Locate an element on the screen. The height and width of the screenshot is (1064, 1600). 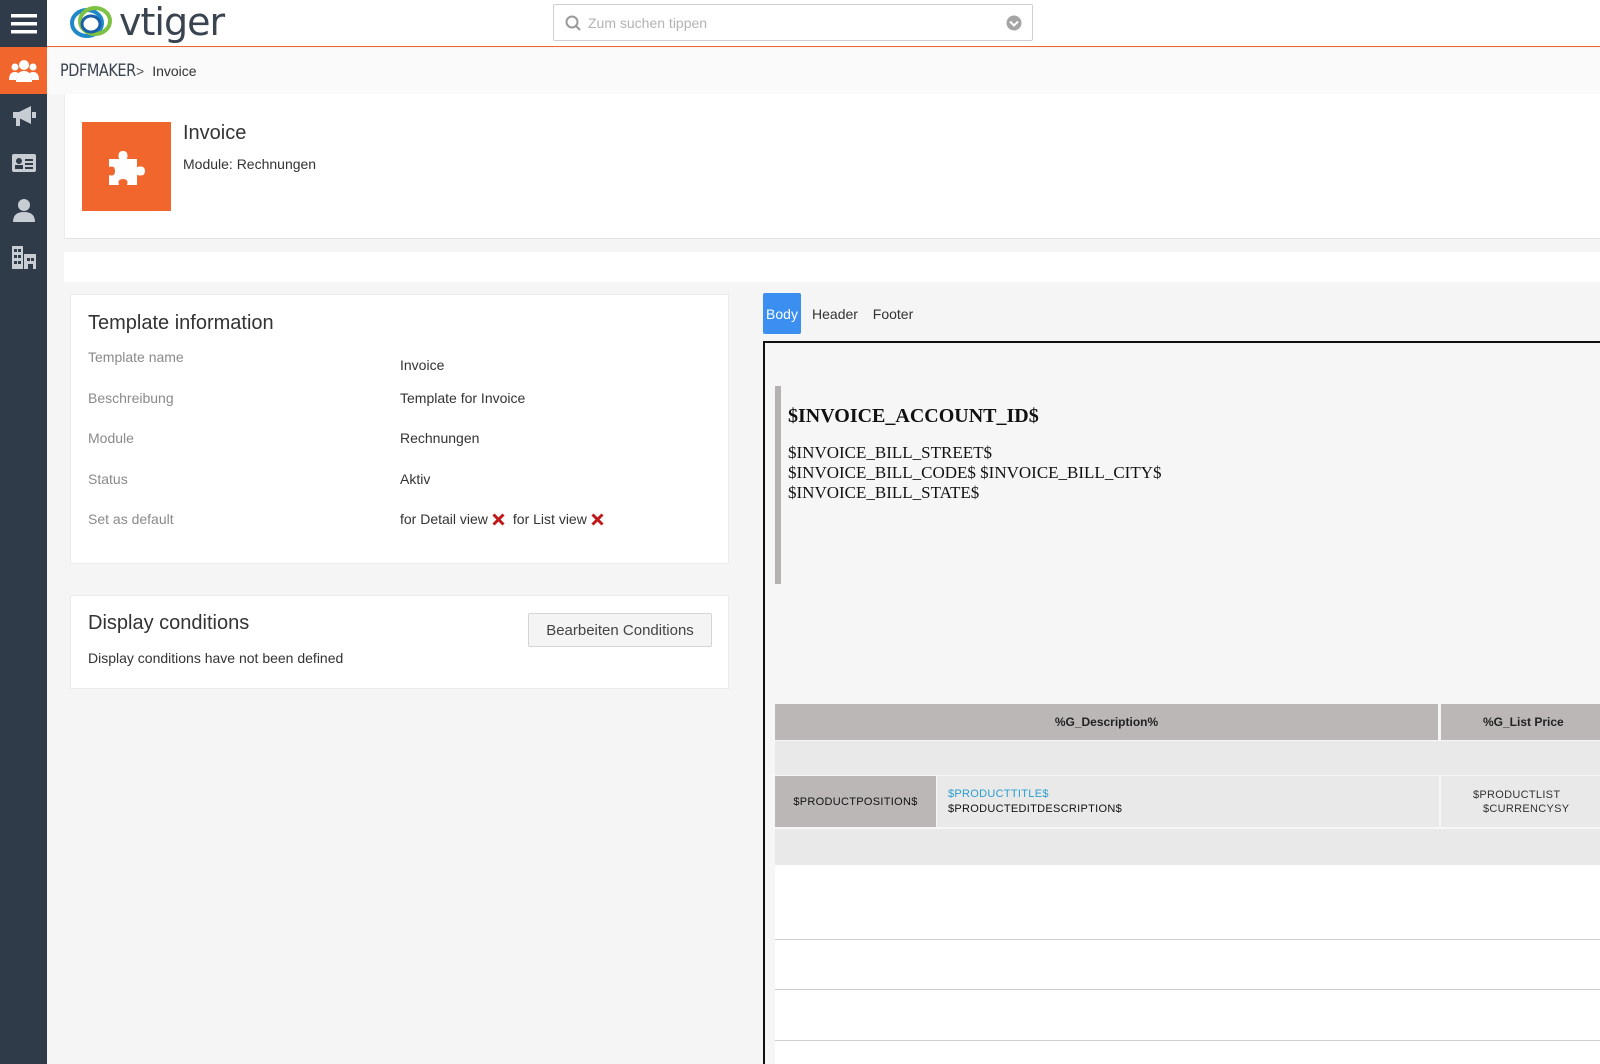
edit-conditions-button: Bearbeiten Conditions is located at coordinates (620, 630).